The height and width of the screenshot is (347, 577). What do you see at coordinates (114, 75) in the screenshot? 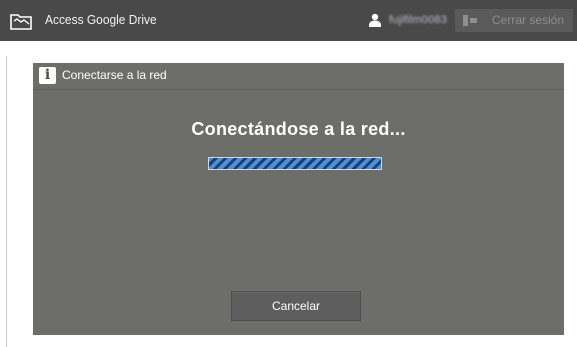
I see `dialog-title: Conectarse a la red` at bounding box center [114, 75].